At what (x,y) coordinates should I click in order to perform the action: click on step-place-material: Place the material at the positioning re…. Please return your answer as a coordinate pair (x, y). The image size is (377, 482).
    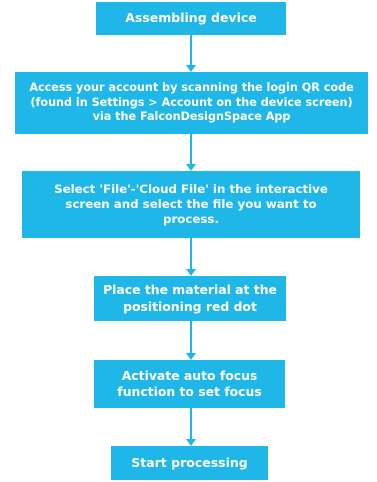
    Looking at the image, I should click on (190, 298).